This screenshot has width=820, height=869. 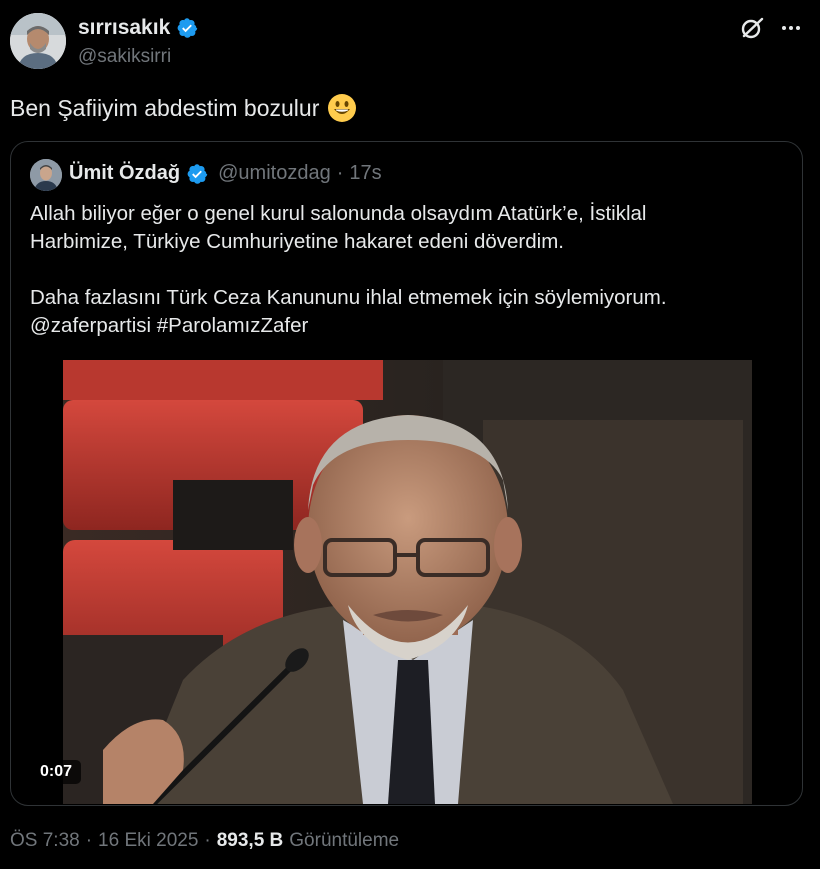 I want to click on quoted-handle: @umitozdag, so click(x=274, y=173).